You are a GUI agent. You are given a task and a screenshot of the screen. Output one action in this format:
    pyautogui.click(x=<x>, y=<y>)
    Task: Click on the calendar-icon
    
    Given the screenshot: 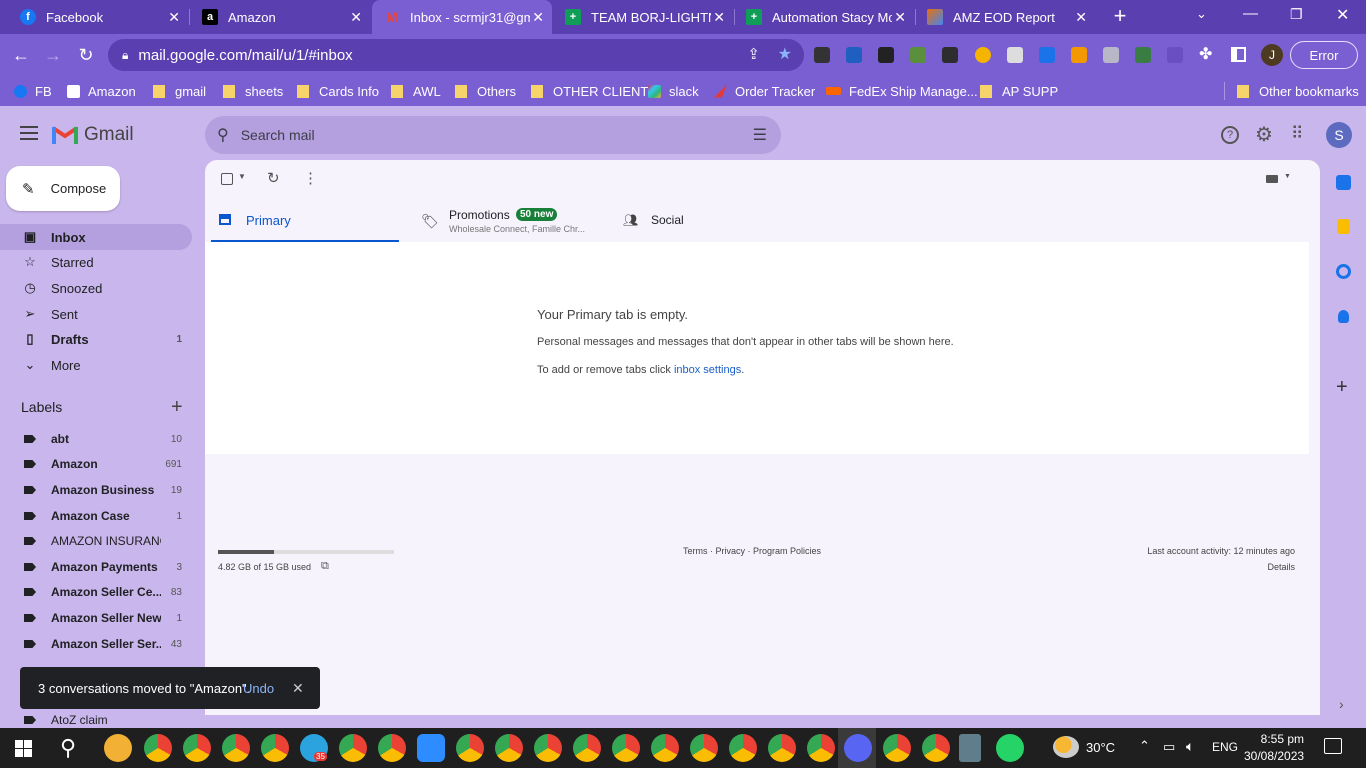 What is the action you would take?
    pyautogui.click(x=1343, y=182)
    